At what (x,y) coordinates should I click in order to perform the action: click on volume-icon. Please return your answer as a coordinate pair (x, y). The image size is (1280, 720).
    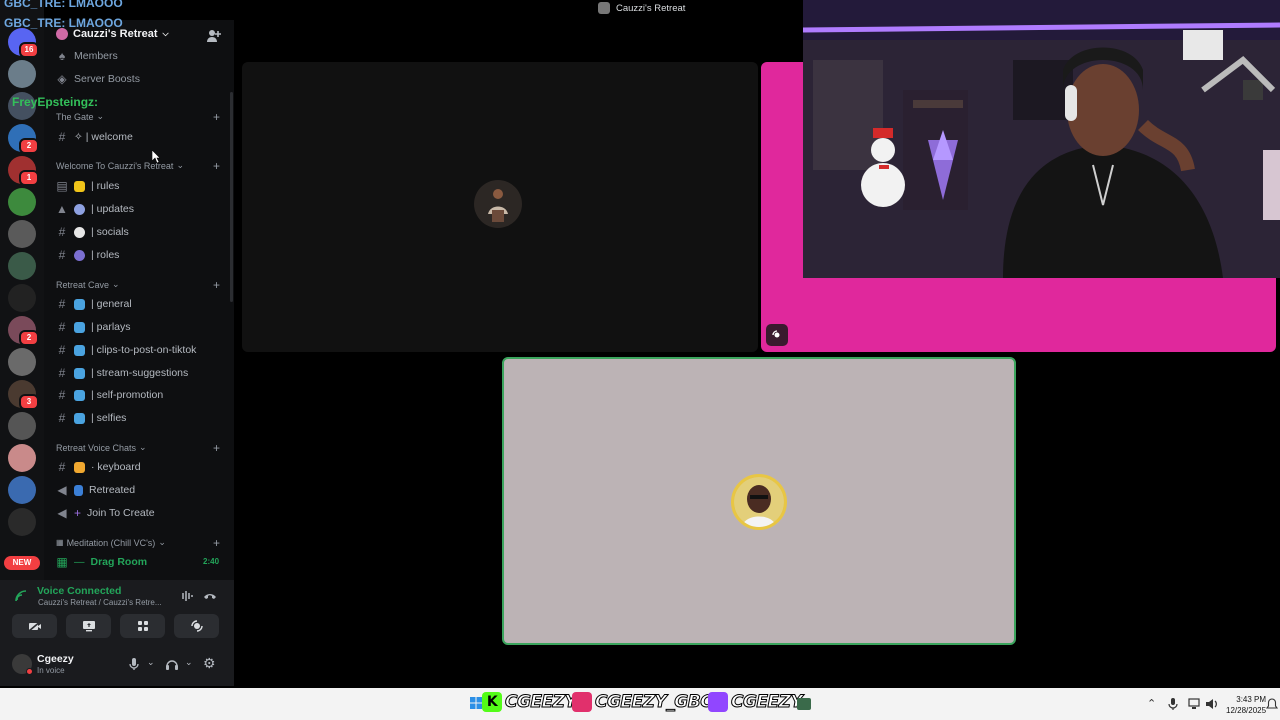
    Looking at the image, I should click on (1212, 704).